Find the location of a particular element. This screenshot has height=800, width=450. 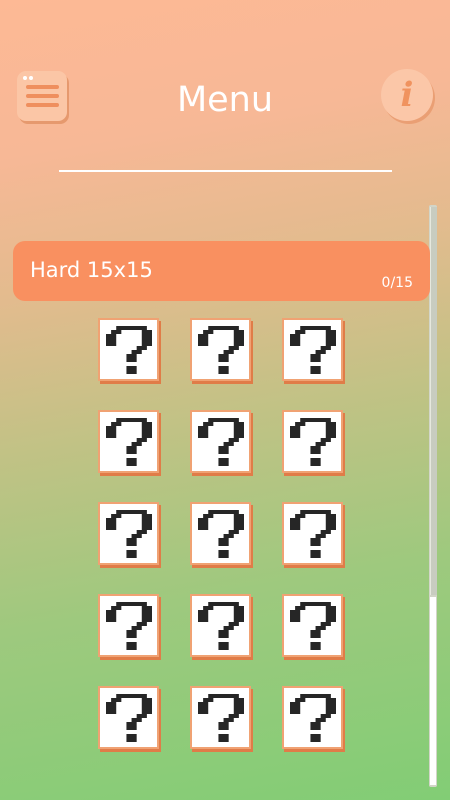

scrollbar-lower-track is located at coordinates (433, 691).